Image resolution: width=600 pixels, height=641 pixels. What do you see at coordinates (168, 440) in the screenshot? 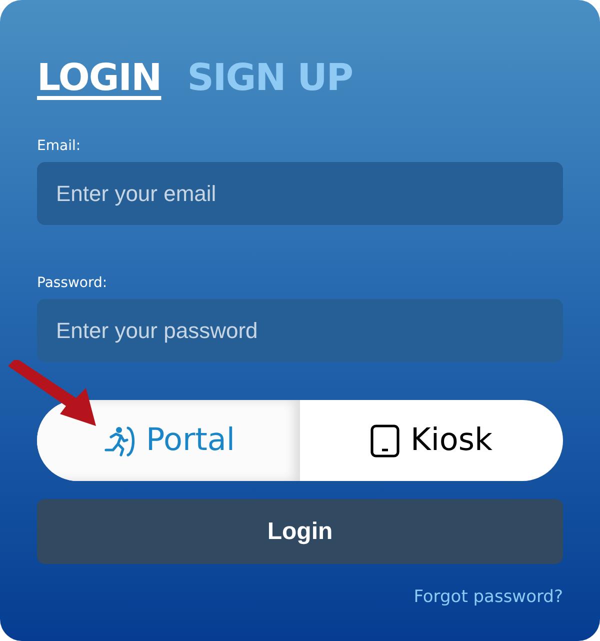
I see `mode-option: Portal` at bounding box center [168, 440].